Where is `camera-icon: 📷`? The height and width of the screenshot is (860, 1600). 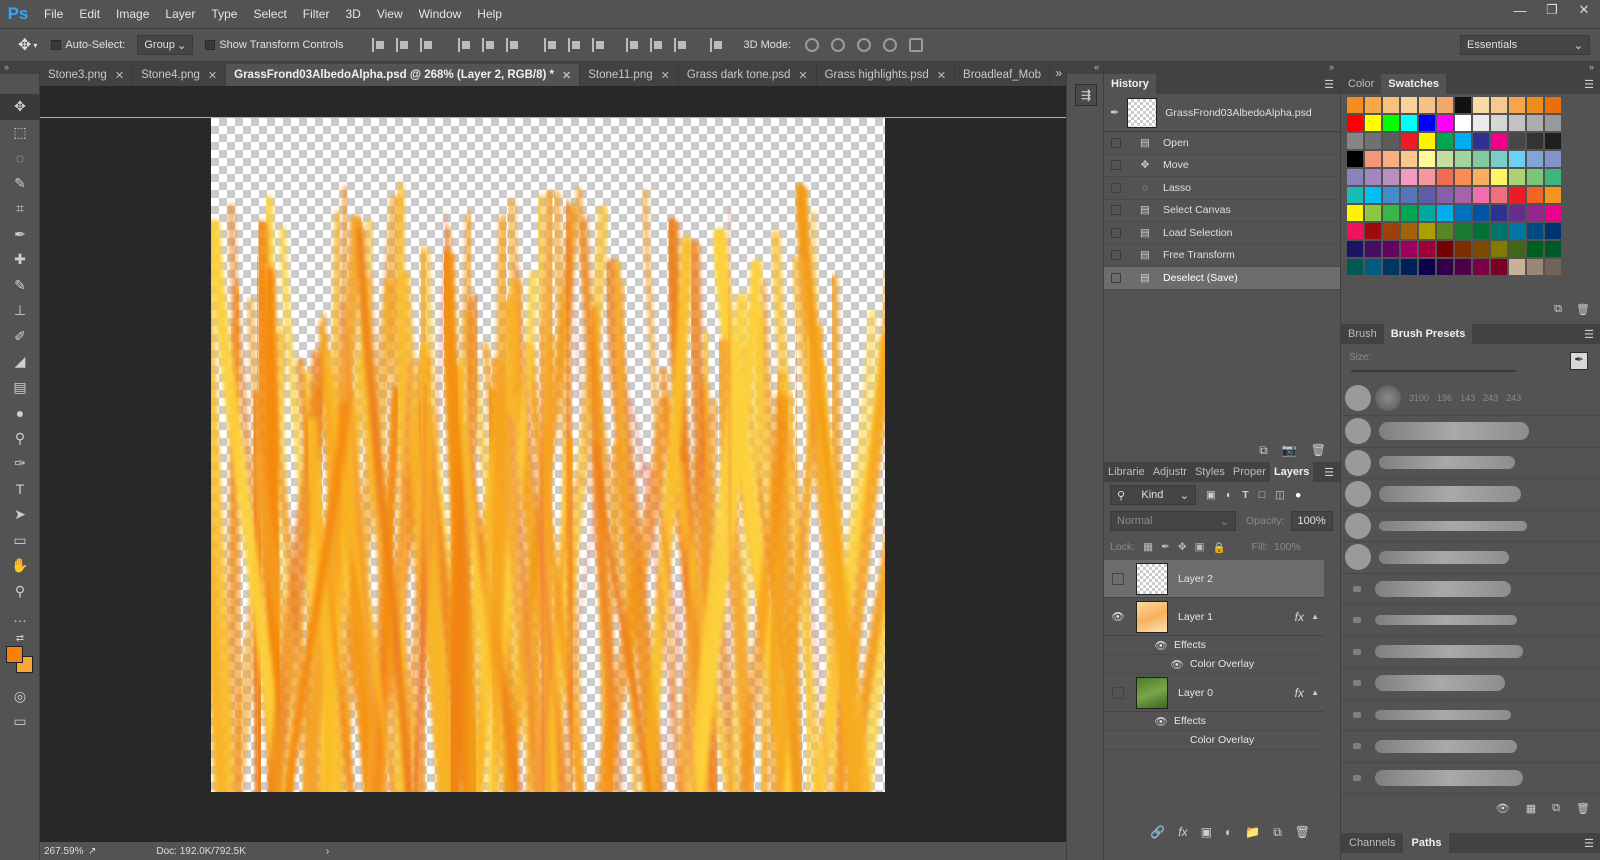
camera-icon: 📷 is located at coordinates (1289, 450).